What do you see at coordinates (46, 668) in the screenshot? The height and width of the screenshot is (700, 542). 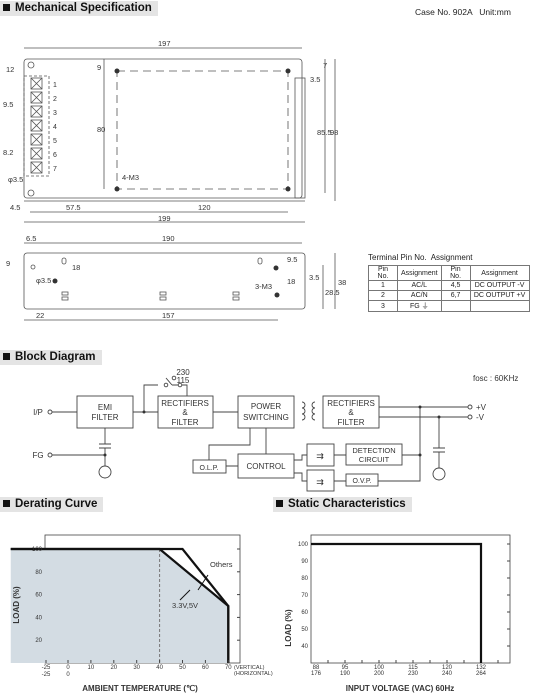 I see `x-tick-label: -25` at bounding box center [46, 668].